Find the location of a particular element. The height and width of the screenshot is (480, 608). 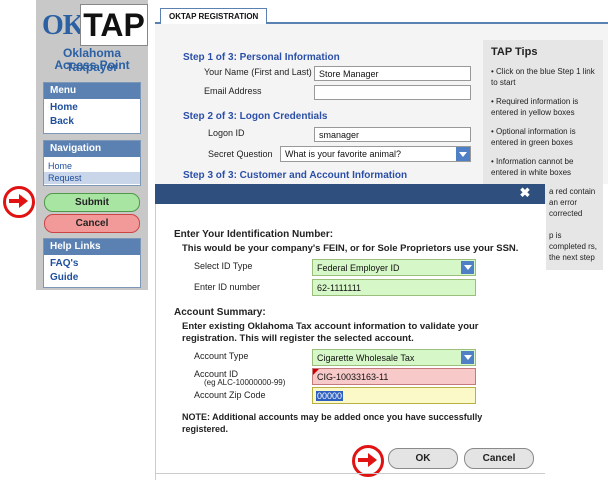

logon-id-input: smanager is located at coordinates (392, 134).